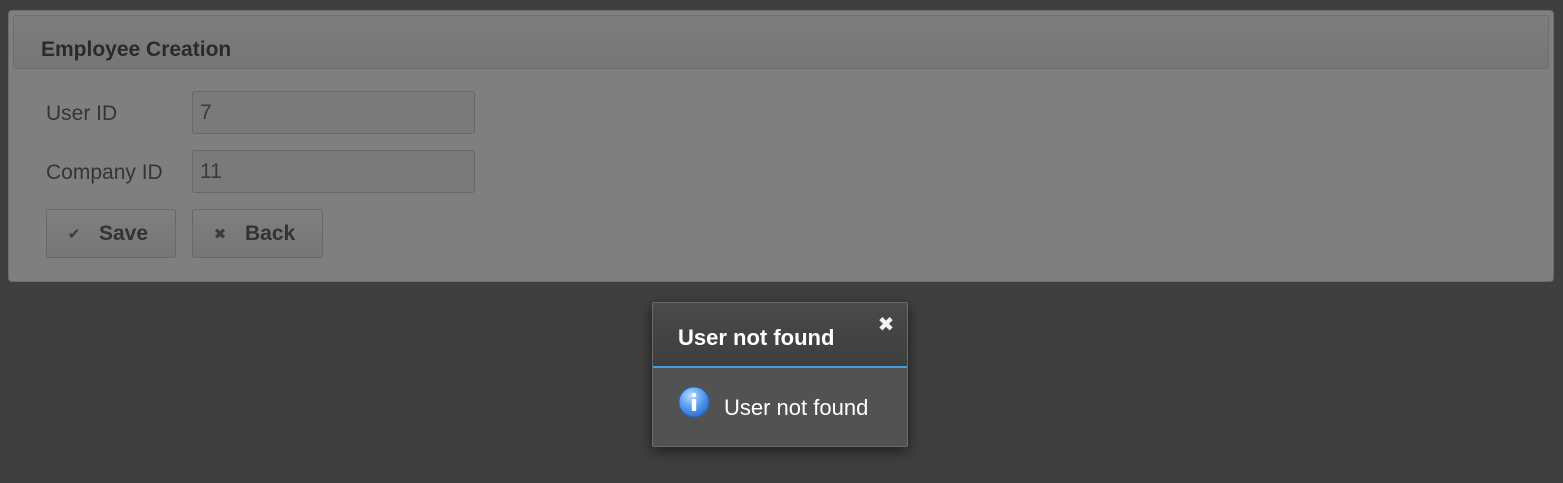 Image resolution: width=1563 pixels, height=483 pixels. What do you see at coordinates (756, 337) in the screenshot?
I see `dialog-title: User not found` at bounding box center [756, 337].